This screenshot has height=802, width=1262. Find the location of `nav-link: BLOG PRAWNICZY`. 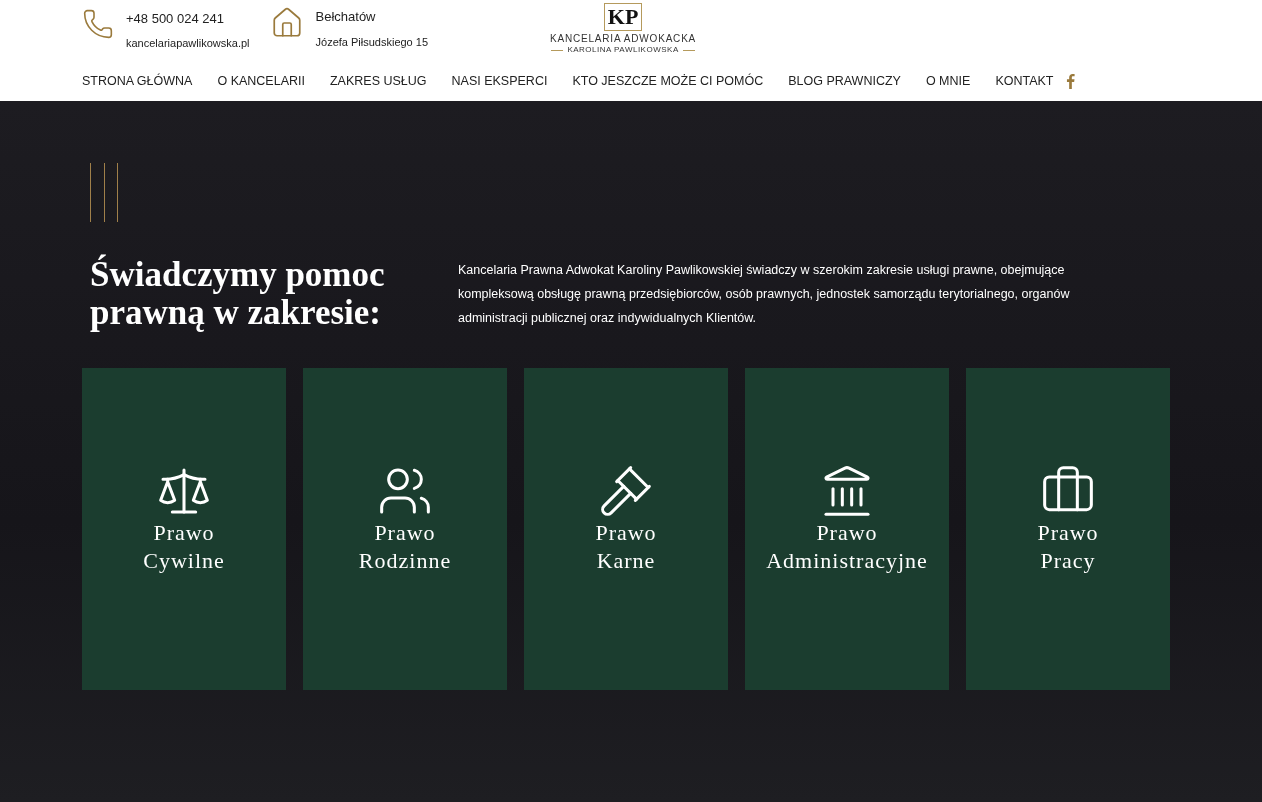

nav-link: BLOG PRAWNICZY is located at coordinates (844, 81).